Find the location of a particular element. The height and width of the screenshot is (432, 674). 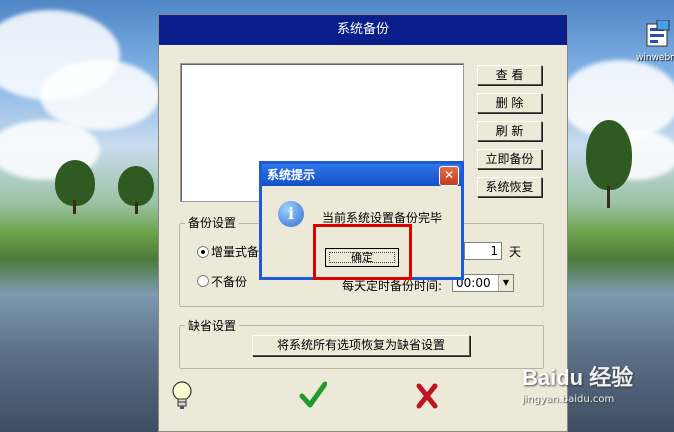

days-unit: 天 is located at coordinates (515, 252).